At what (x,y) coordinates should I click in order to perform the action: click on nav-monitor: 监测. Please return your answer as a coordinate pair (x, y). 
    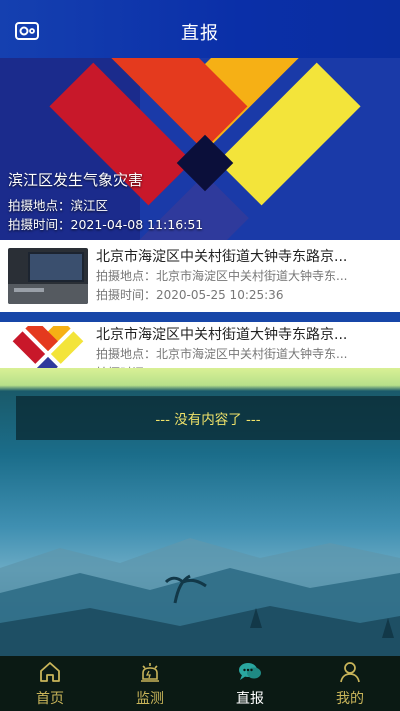
    Looking at the image, I should click on (150, 683).